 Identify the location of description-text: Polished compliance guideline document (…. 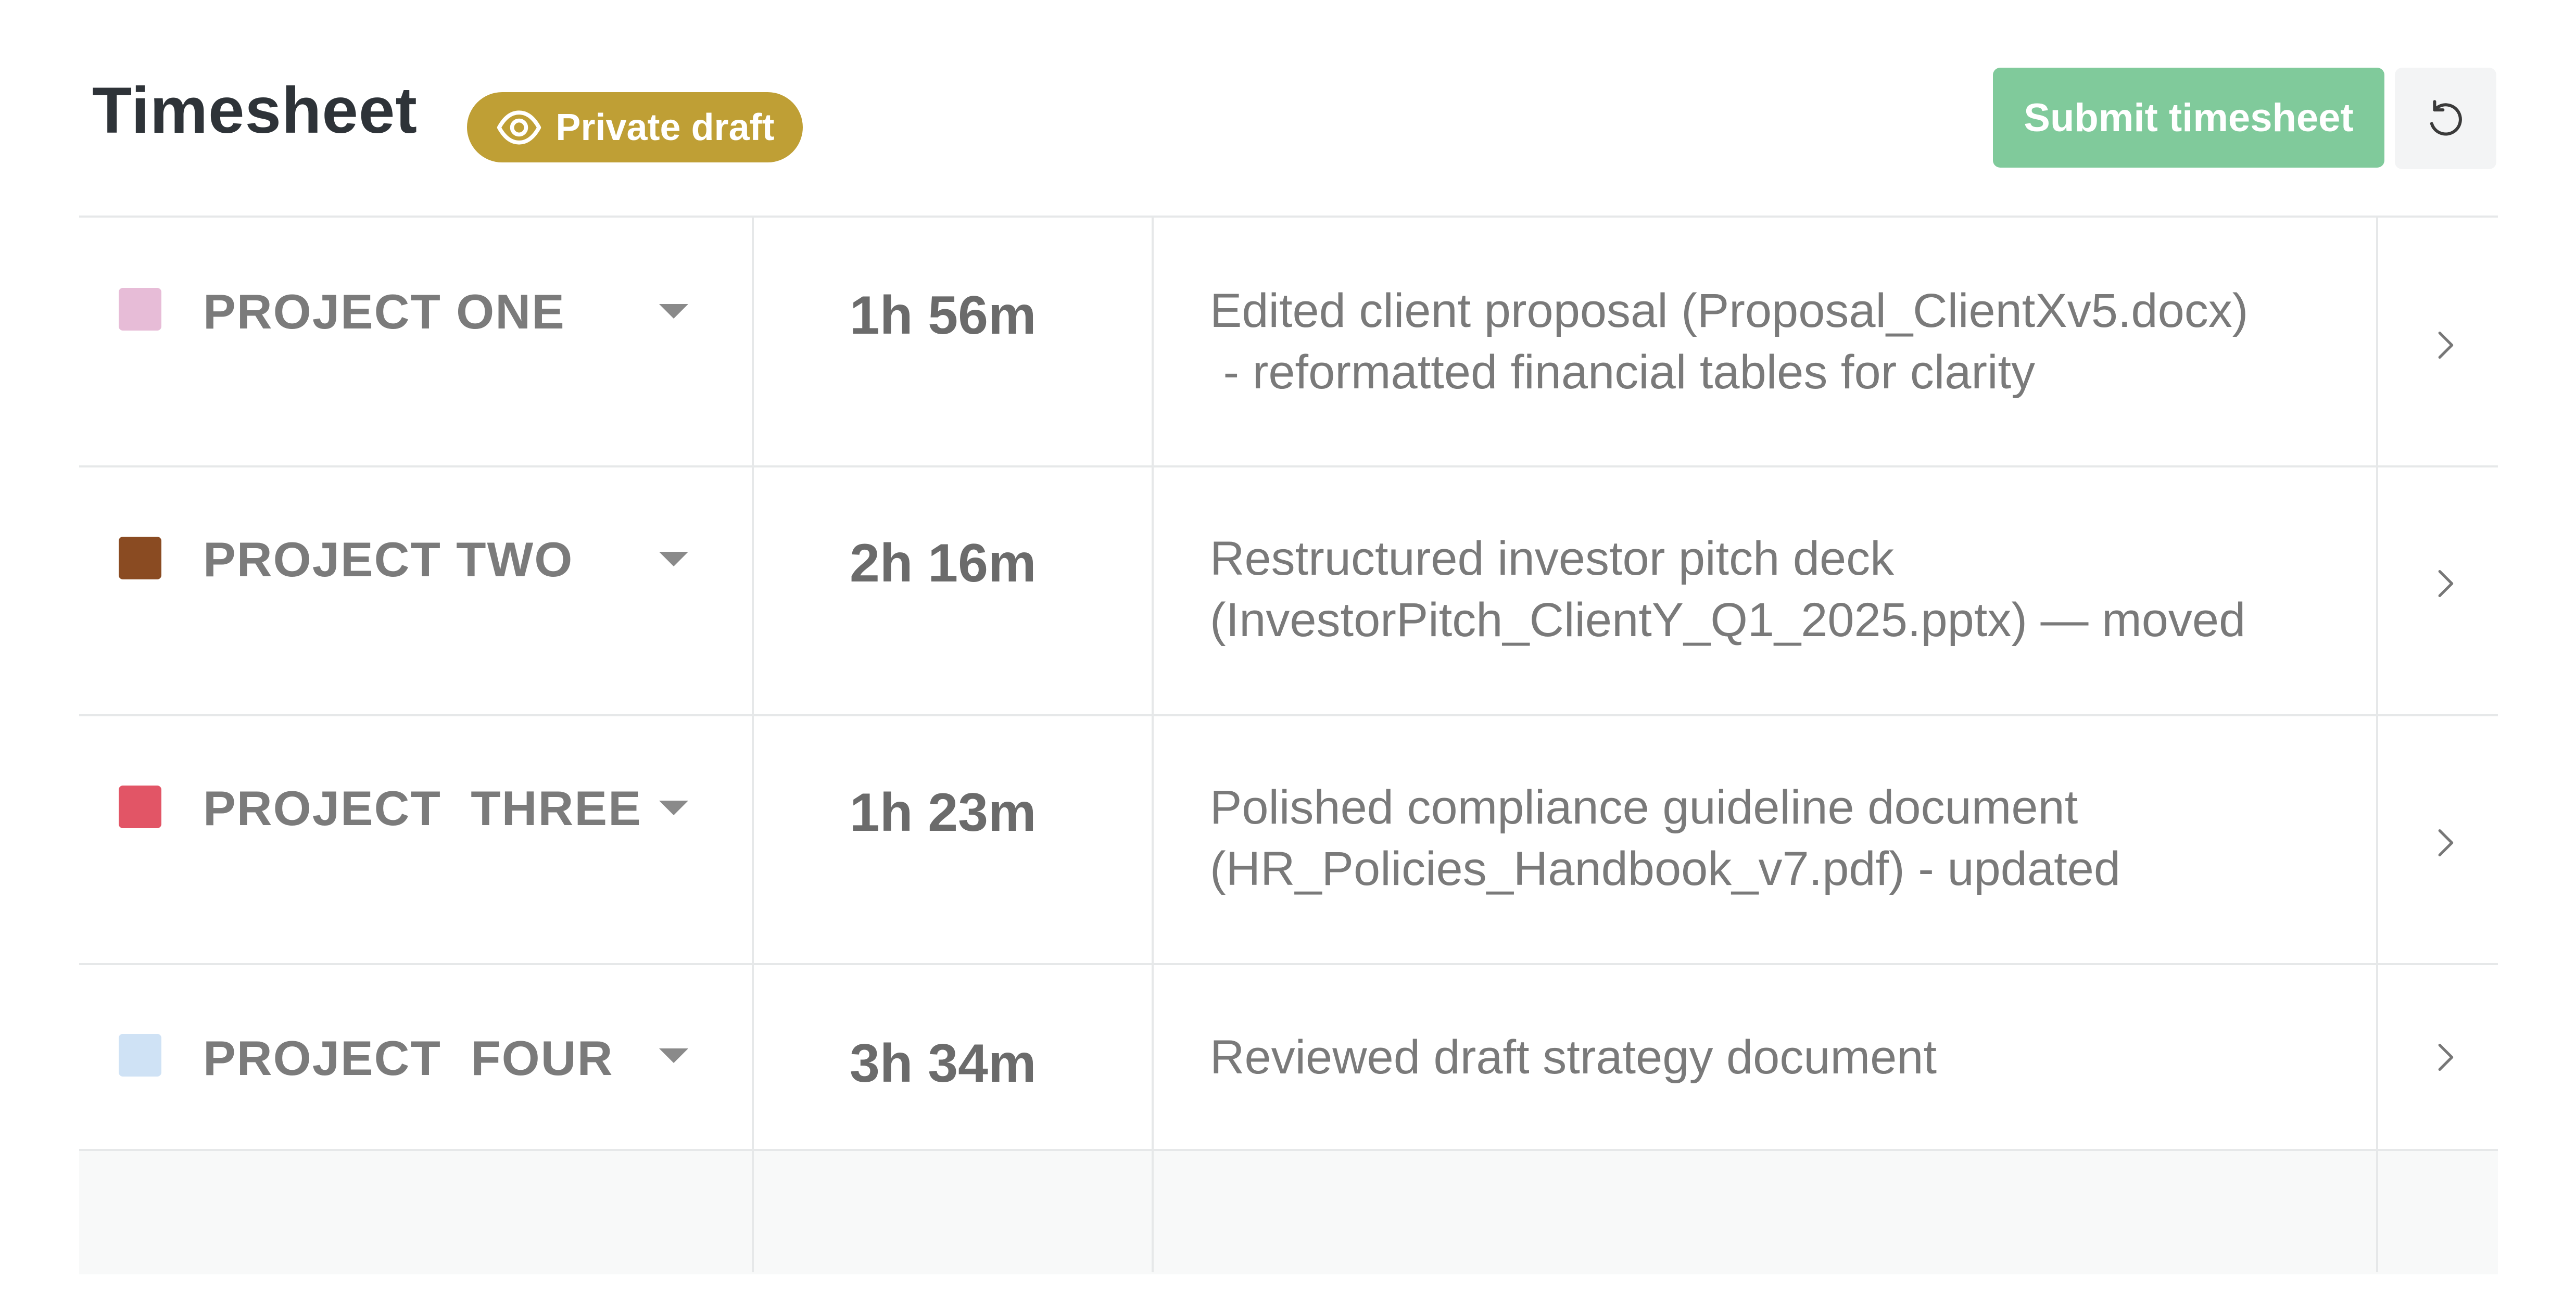
(1665, 838).